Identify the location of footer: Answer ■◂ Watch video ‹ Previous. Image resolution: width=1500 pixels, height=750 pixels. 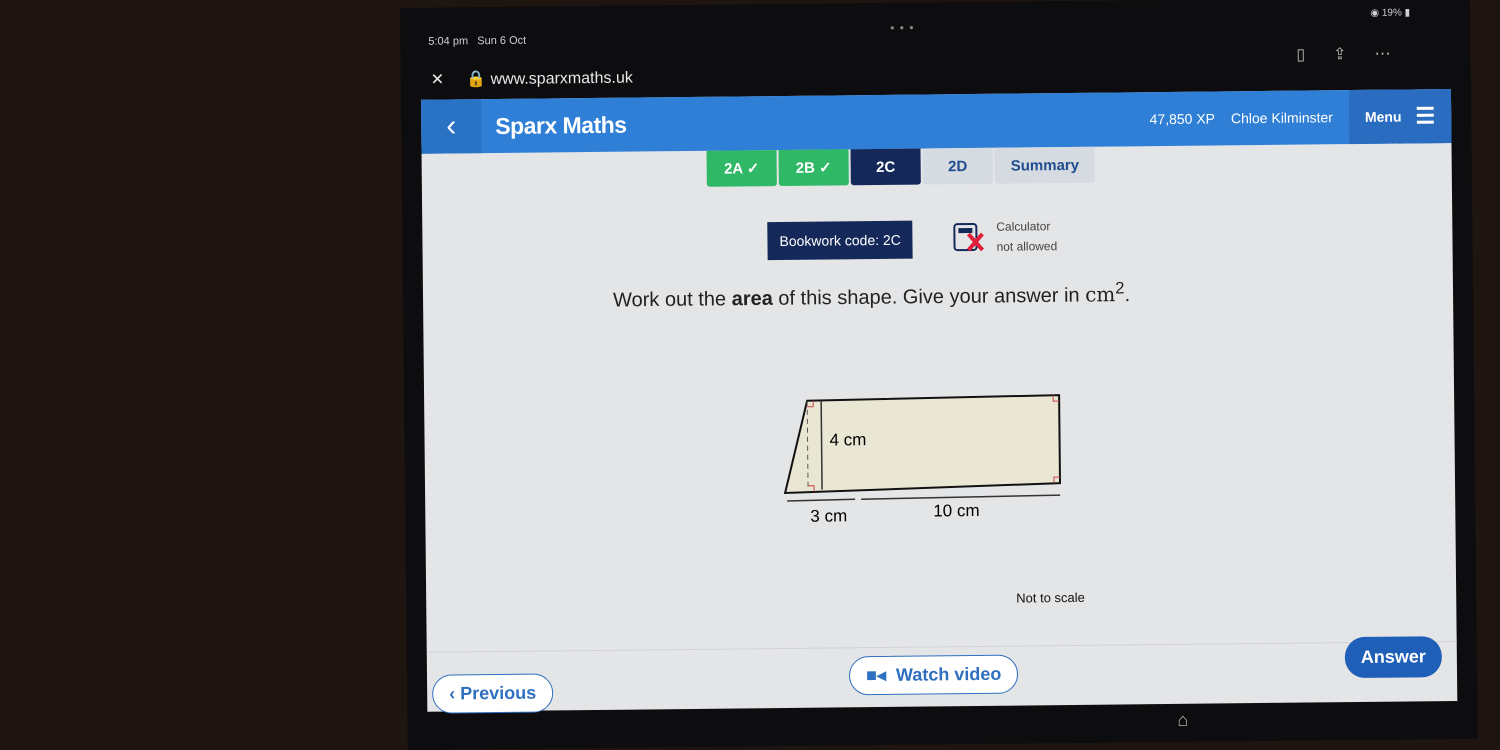
(942, 675).